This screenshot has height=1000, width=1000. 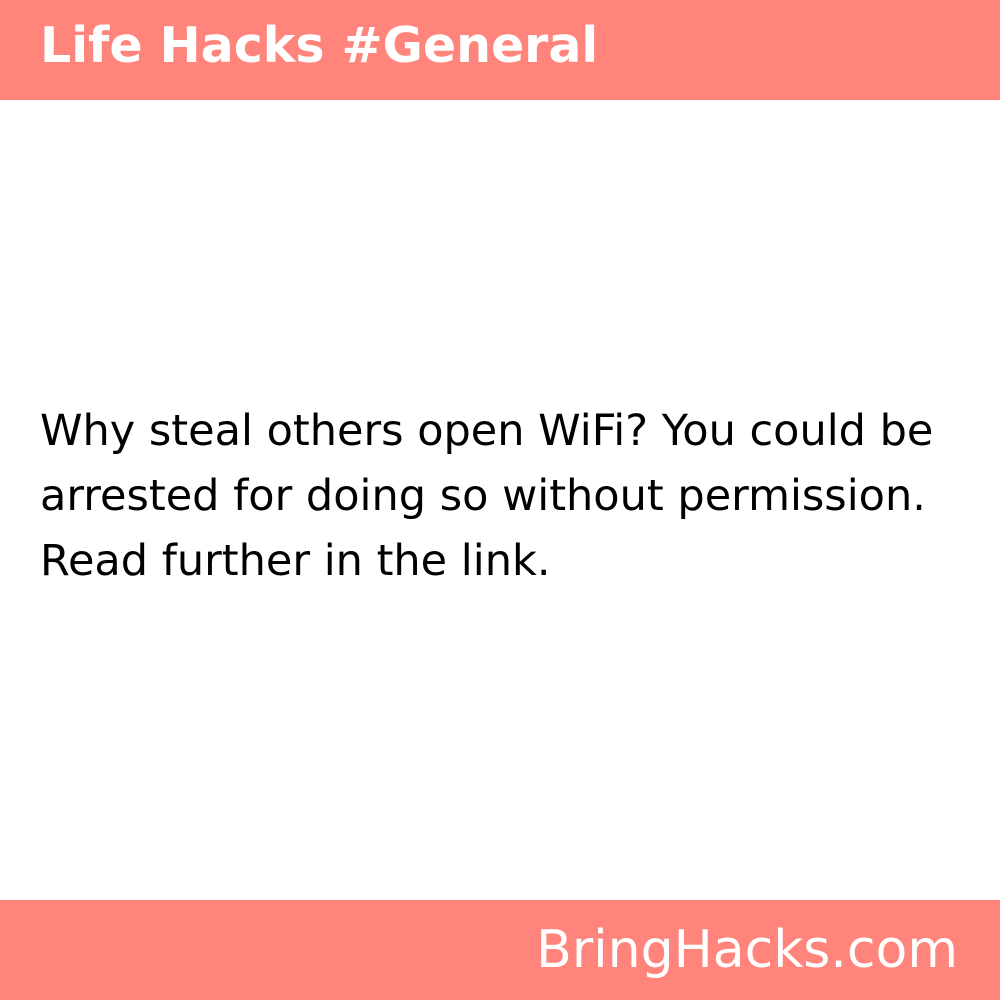 I want to click on page-title: Life Hacks #General, so click(x=319, y=45).